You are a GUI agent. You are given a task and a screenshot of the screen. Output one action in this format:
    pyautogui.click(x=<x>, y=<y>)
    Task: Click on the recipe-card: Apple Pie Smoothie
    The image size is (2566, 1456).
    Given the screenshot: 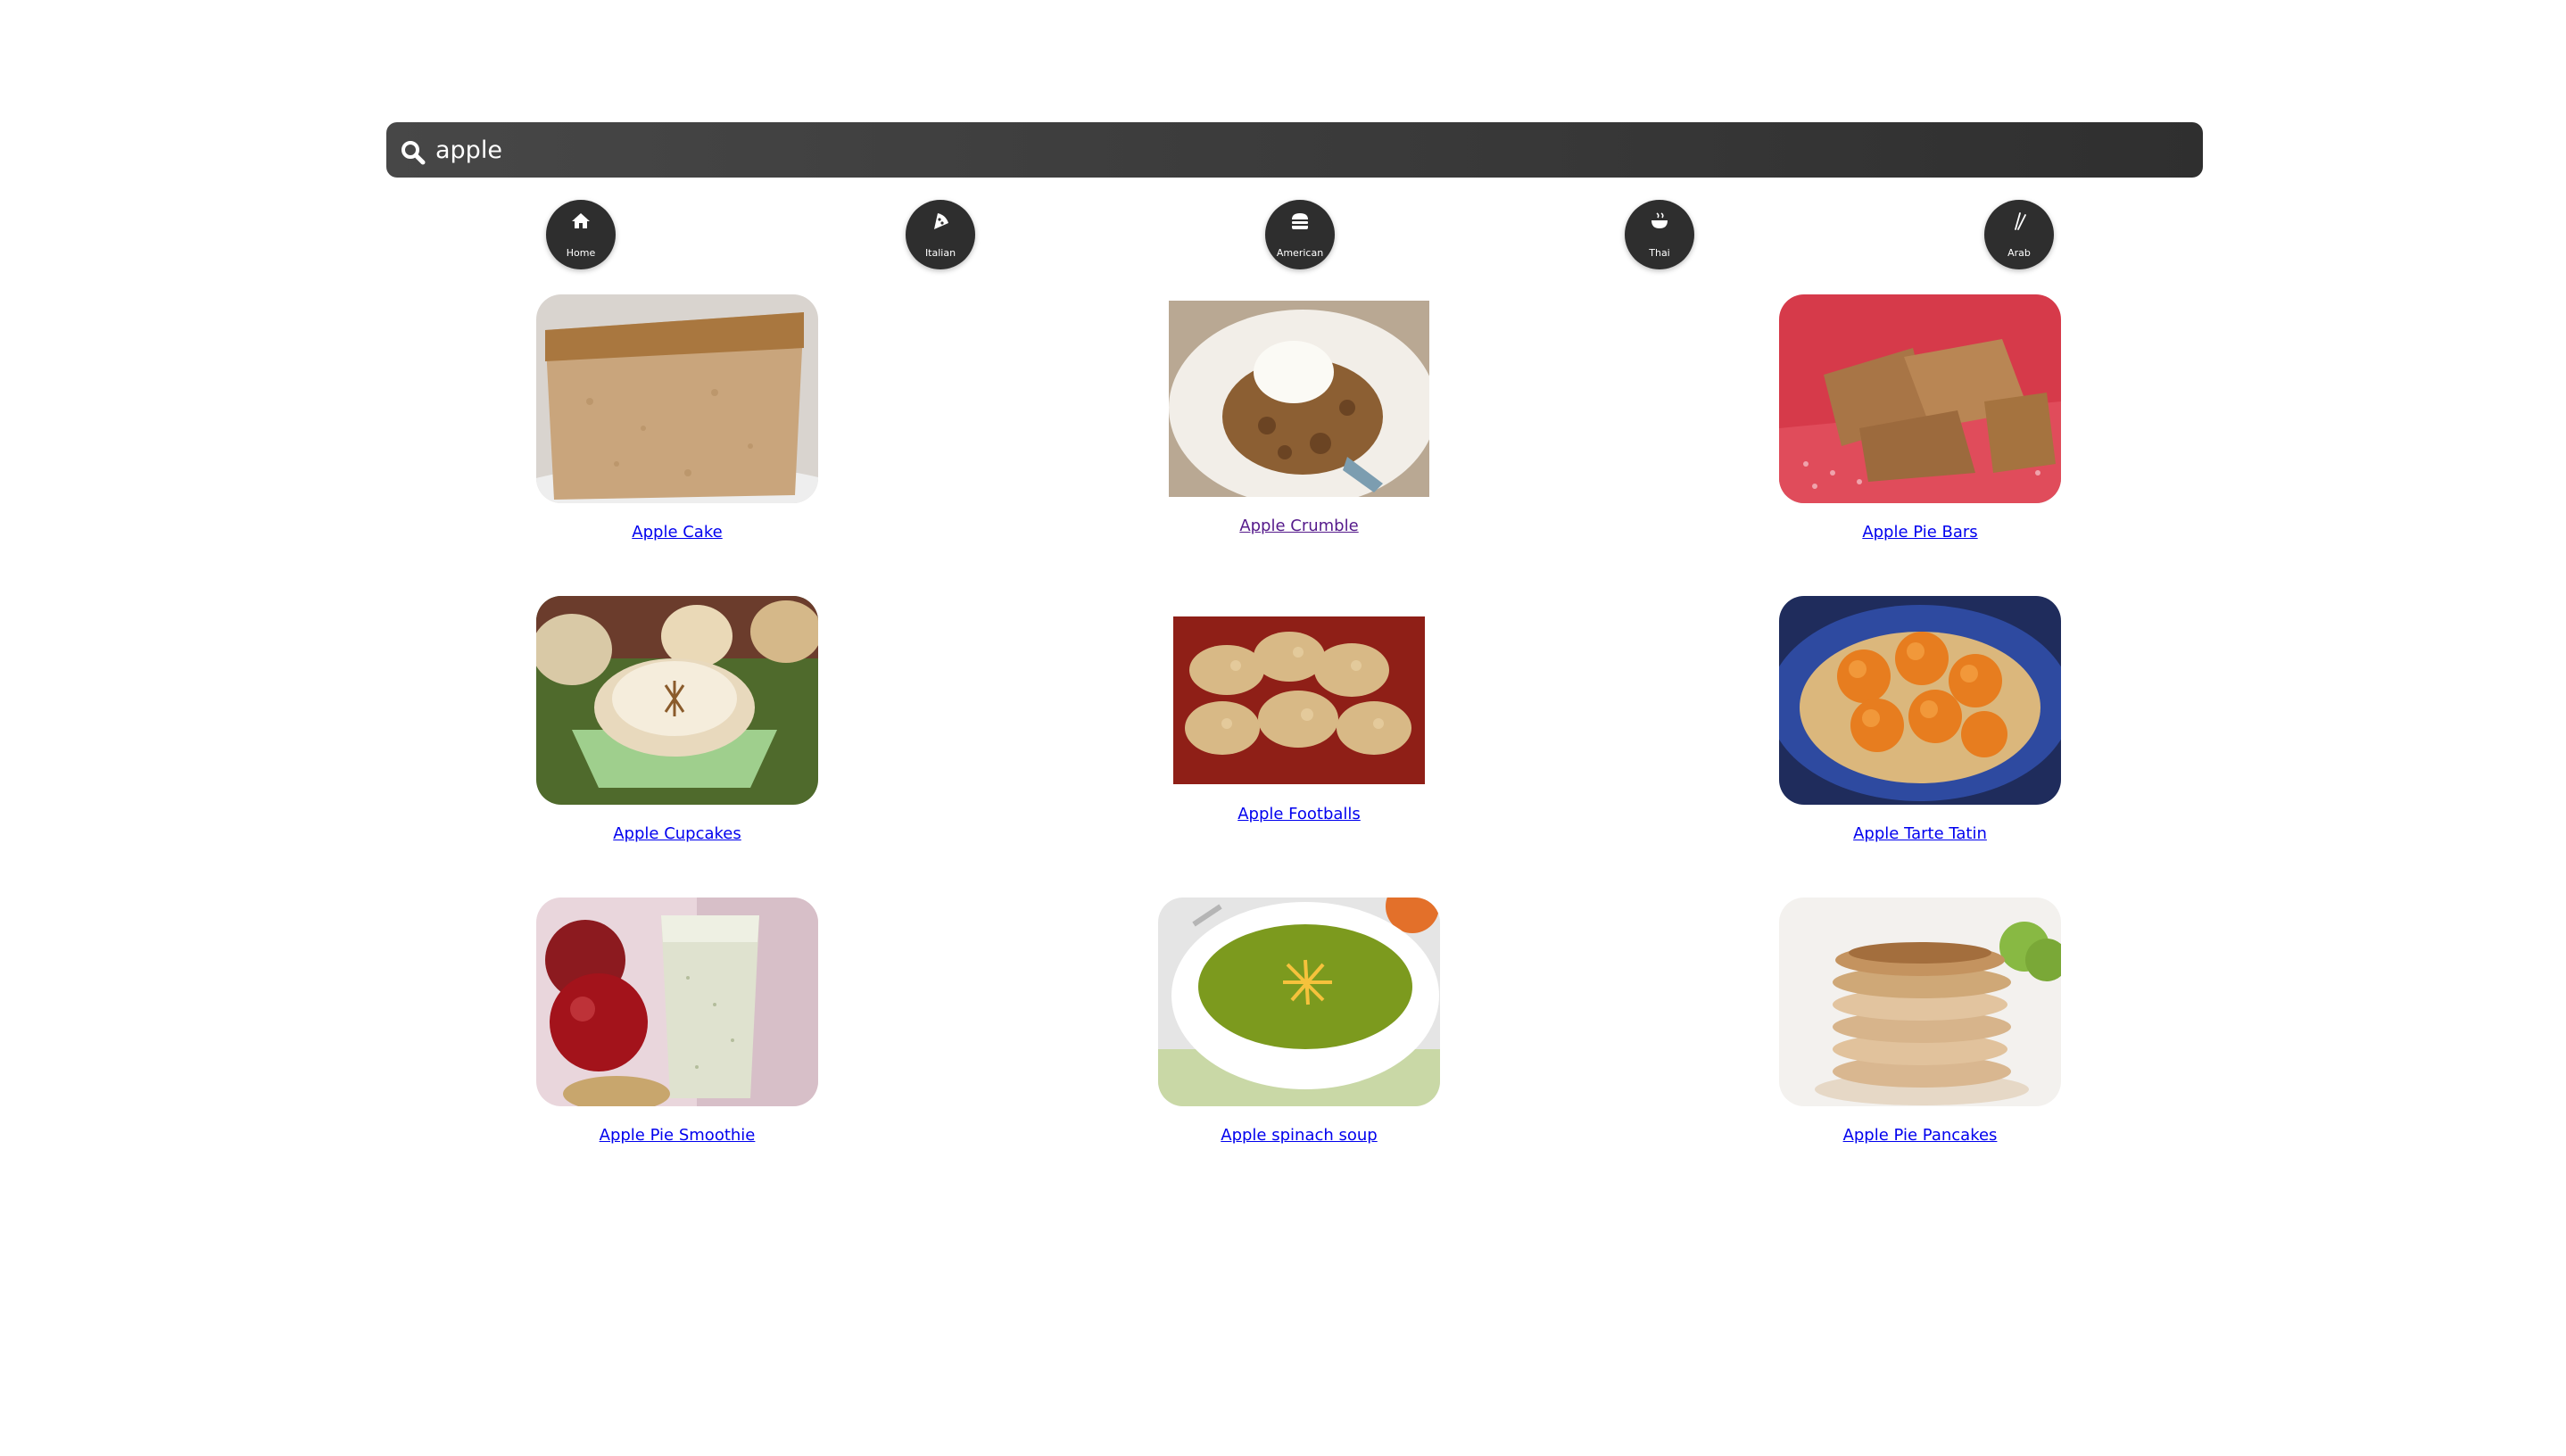 What is the action you would take?
    pyautogui.click(x=677, y=1022)
    